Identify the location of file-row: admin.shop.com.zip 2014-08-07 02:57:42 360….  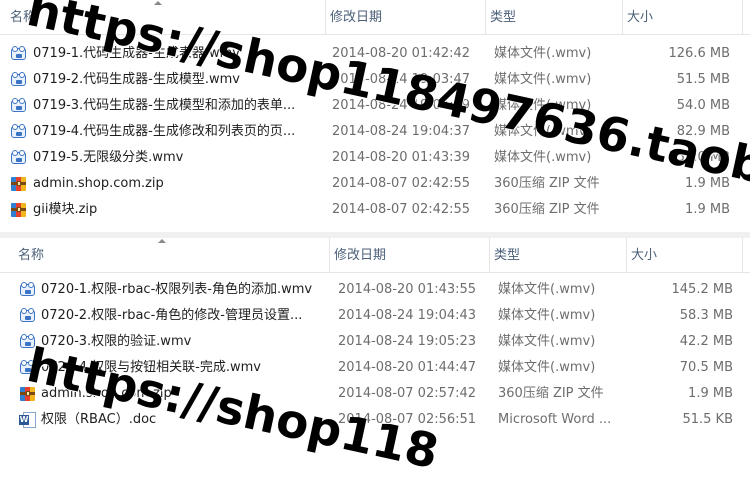
(375, 394).